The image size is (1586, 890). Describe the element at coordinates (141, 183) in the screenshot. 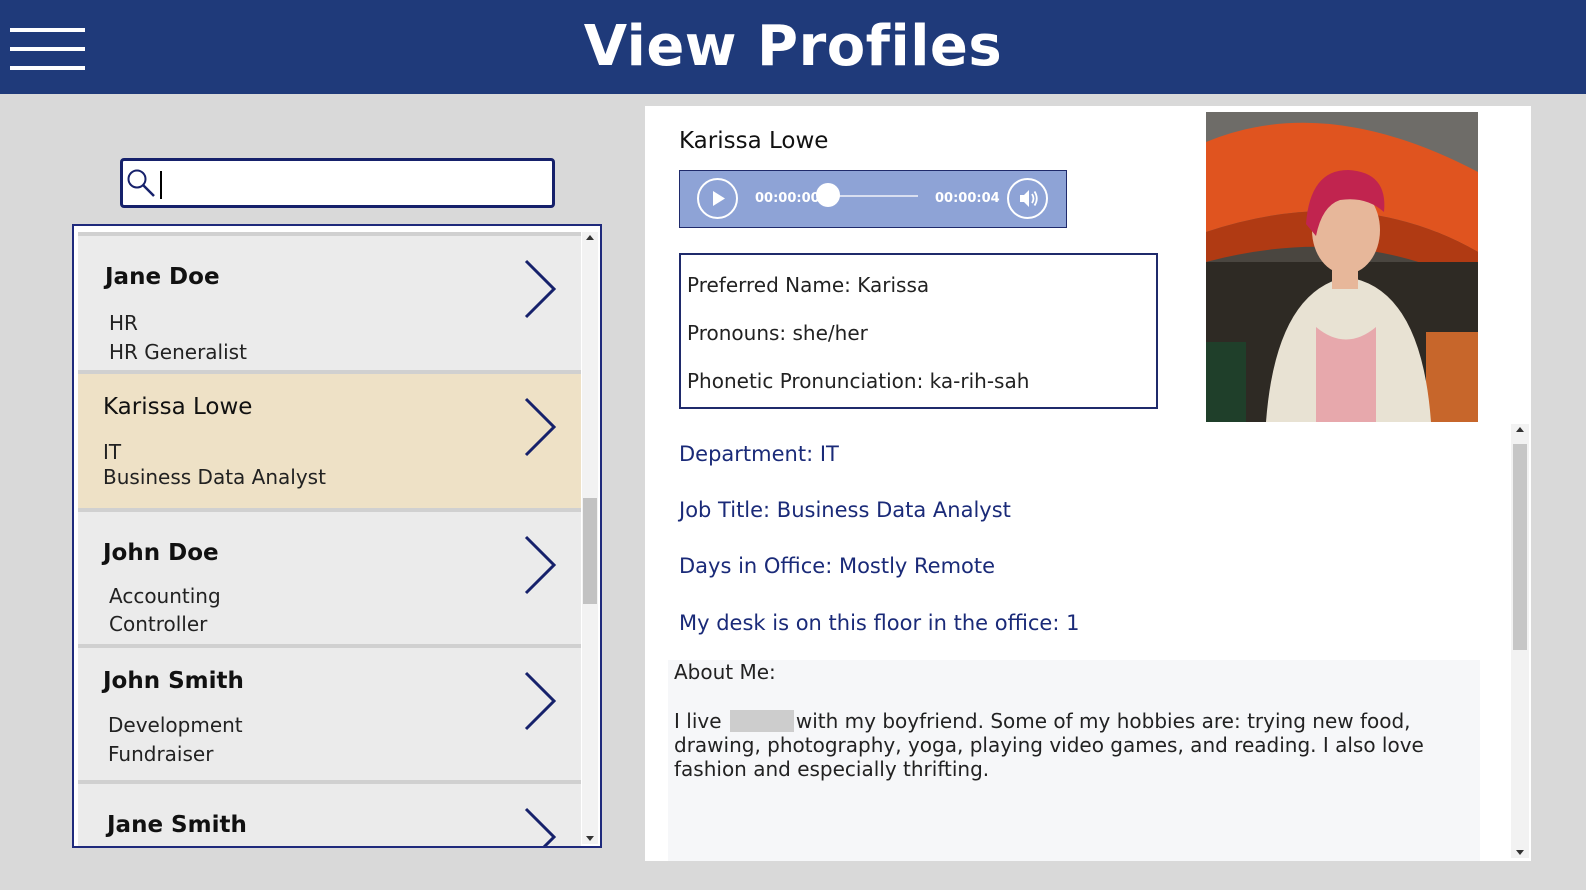

I see `search-icon` at that location.